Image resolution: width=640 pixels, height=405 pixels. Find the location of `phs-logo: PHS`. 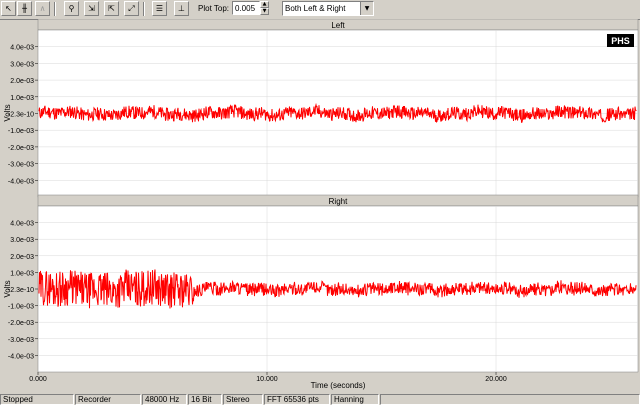

phs-logo: PHS is located at coordinates (620, 40).